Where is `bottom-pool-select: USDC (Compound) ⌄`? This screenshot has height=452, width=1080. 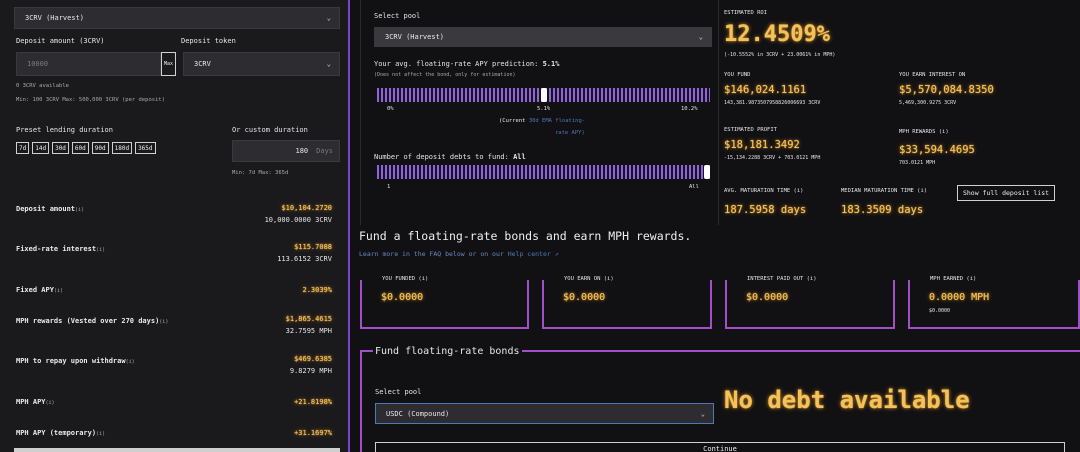
bottom-pool-select: USDC (Compound) ⌄ is located at coordinates (544, 413).